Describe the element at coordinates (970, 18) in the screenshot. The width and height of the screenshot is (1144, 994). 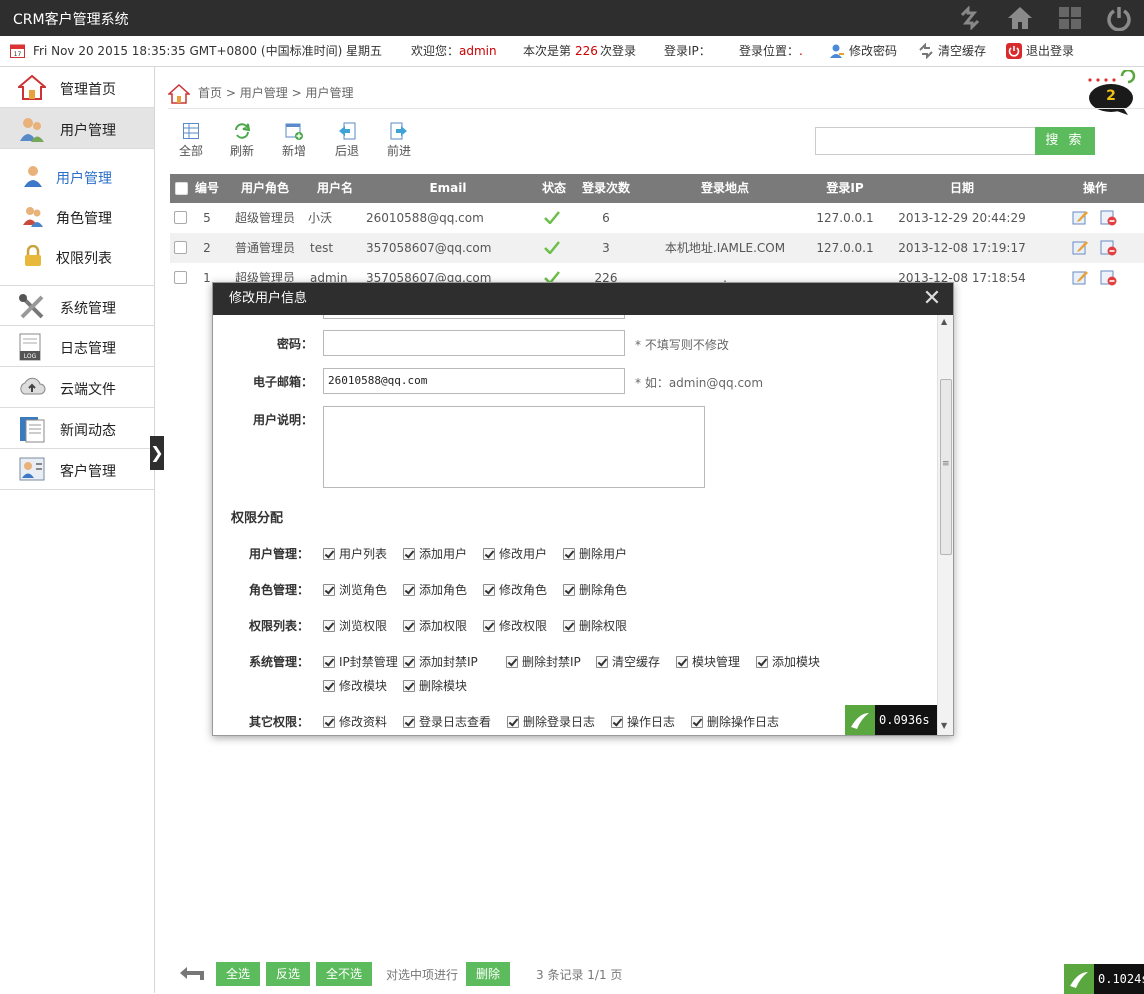
I see `refresh-icon` at that location.